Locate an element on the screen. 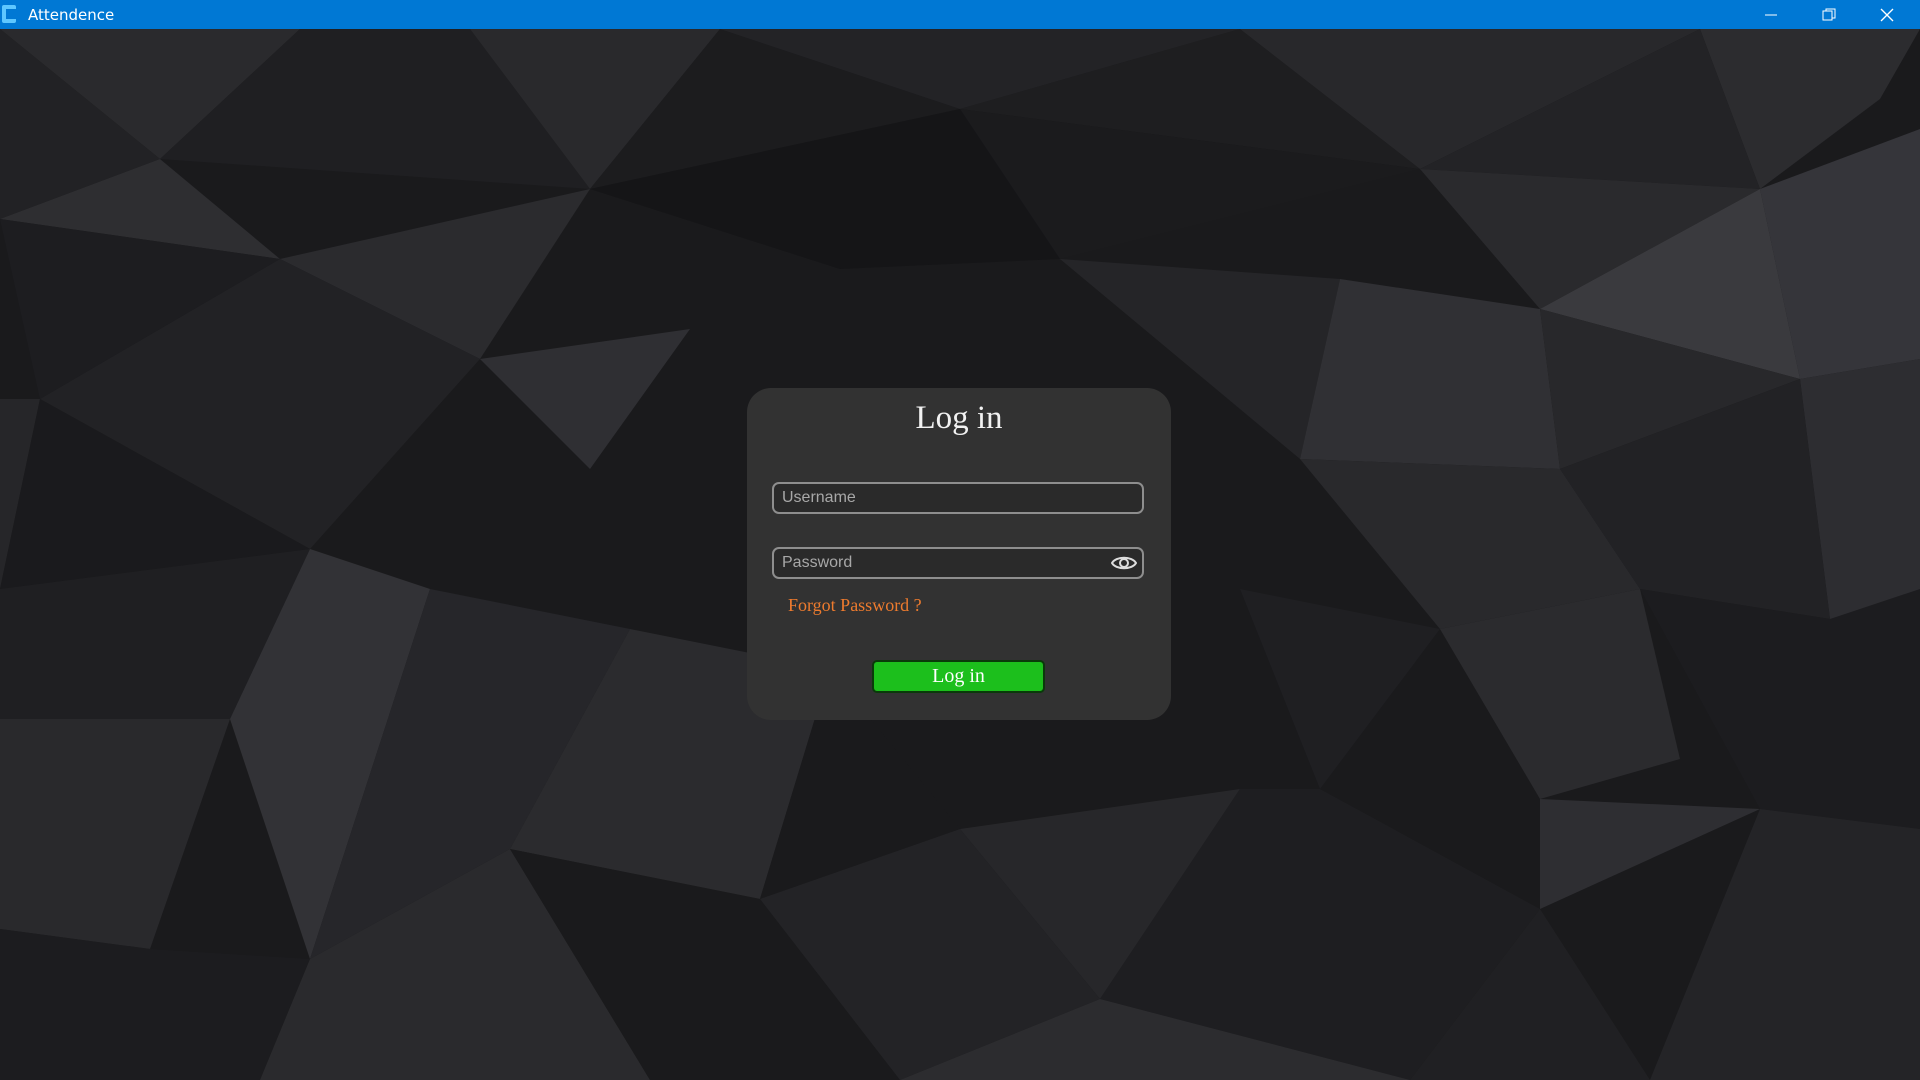  window-title: Attendence is located at coordinates (71, 15).